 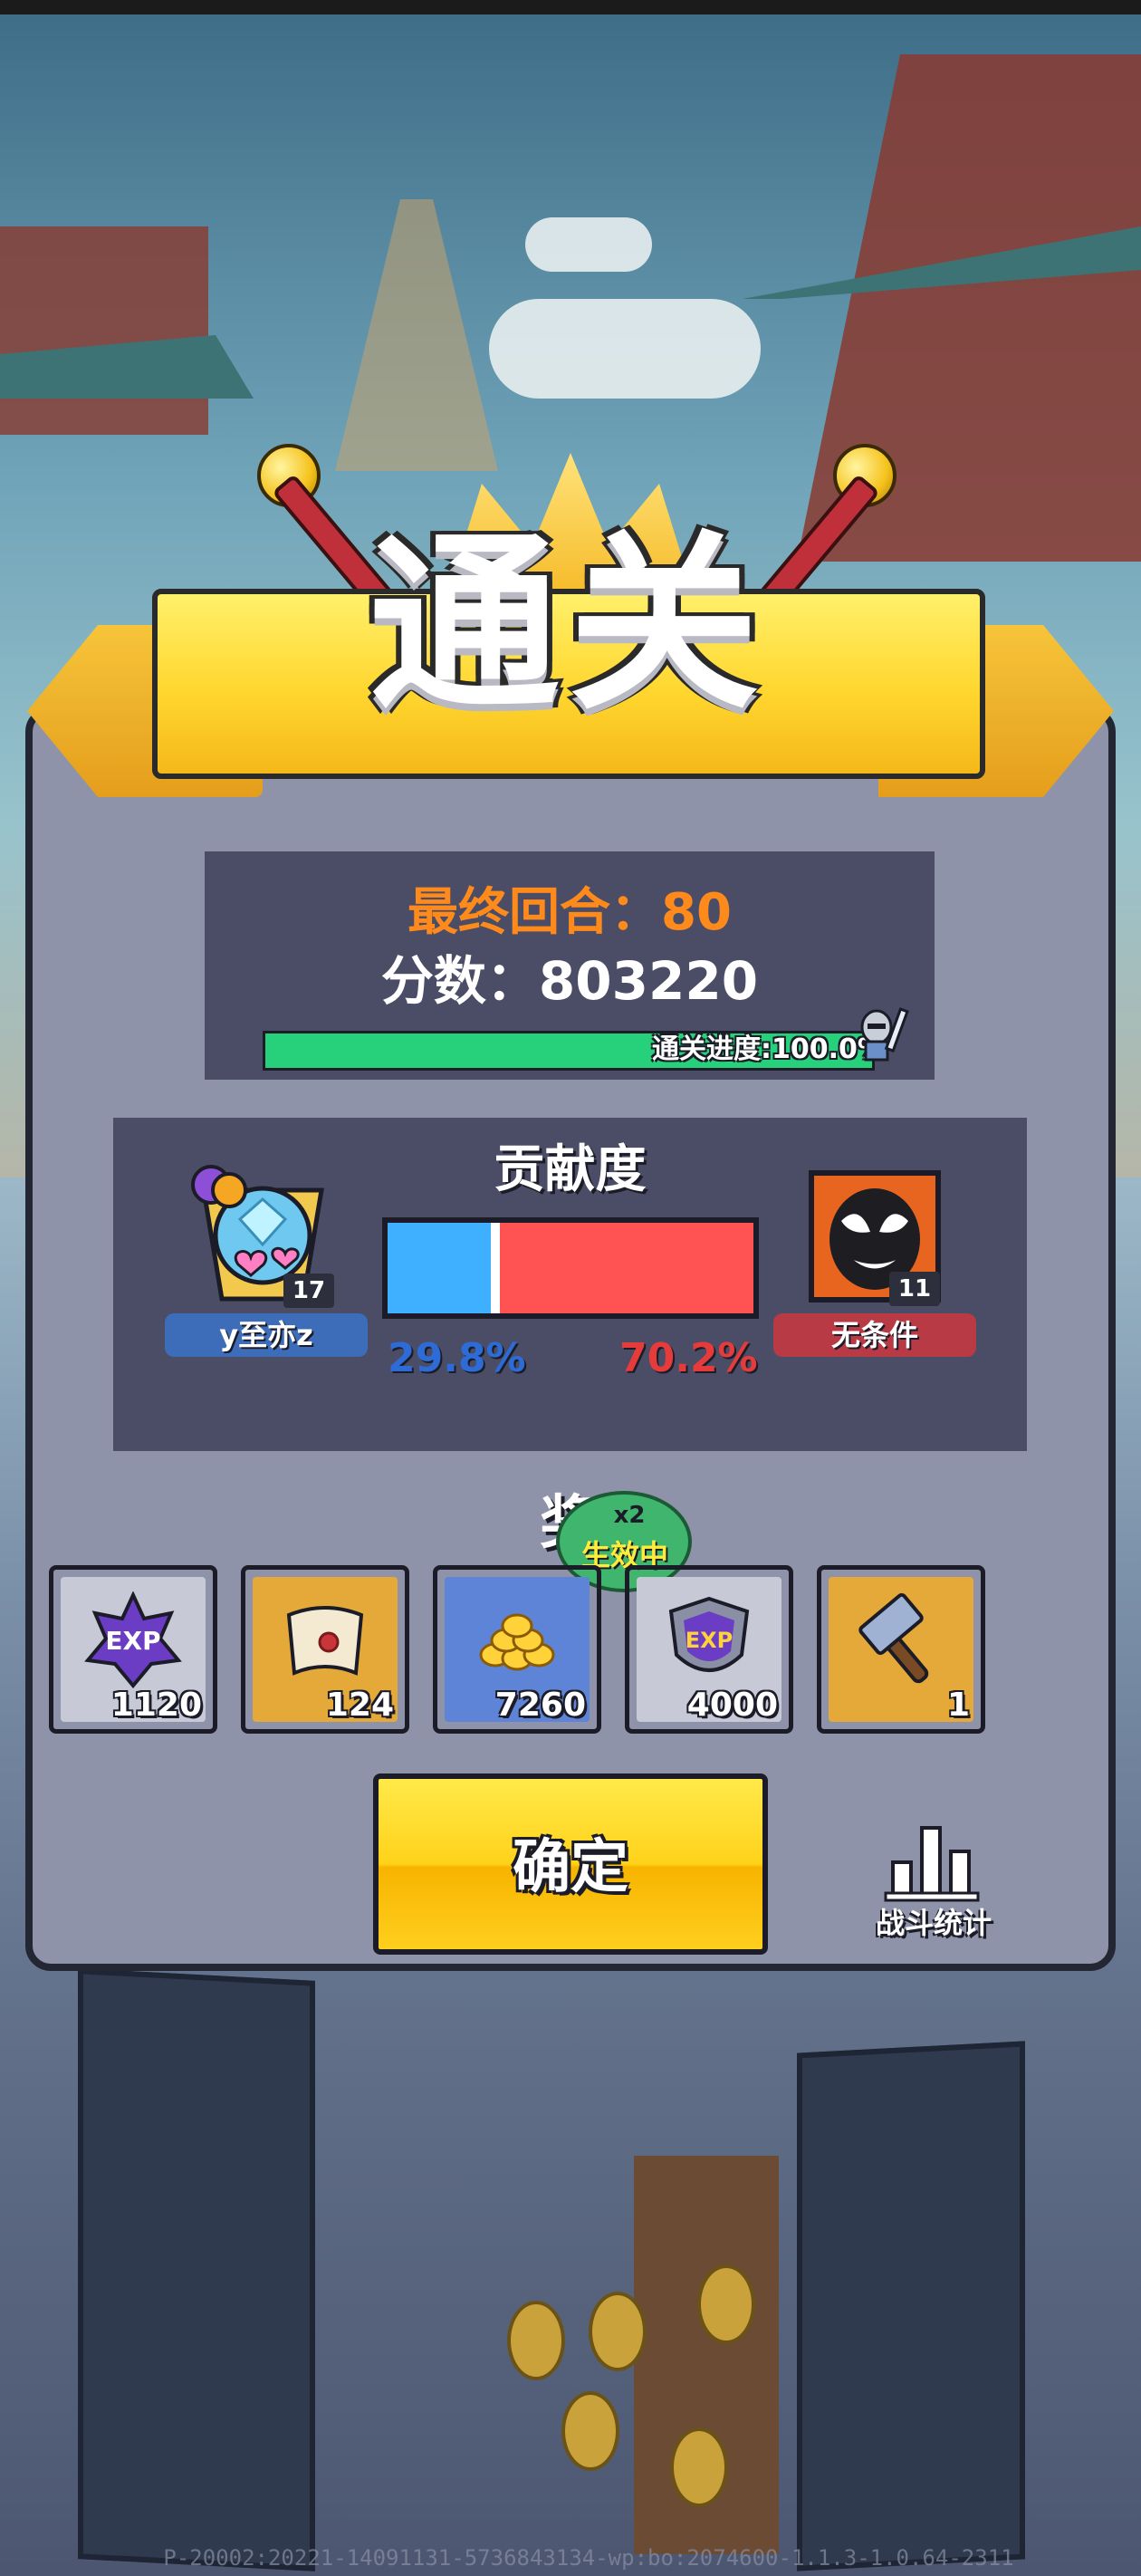 What do you see at coordinates (570, 1867) in the screenshot?
I see `confirm-button-label: 确定` at bounding box center [570, 1867].